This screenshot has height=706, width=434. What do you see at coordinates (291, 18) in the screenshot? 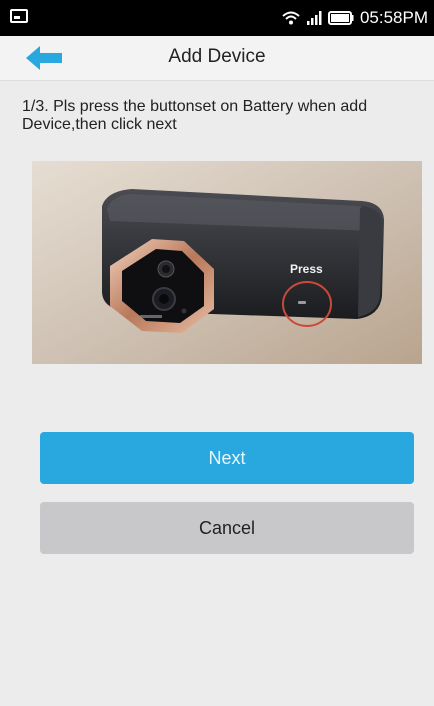
I see `wifi-icon` at bounding box center [291, 18].